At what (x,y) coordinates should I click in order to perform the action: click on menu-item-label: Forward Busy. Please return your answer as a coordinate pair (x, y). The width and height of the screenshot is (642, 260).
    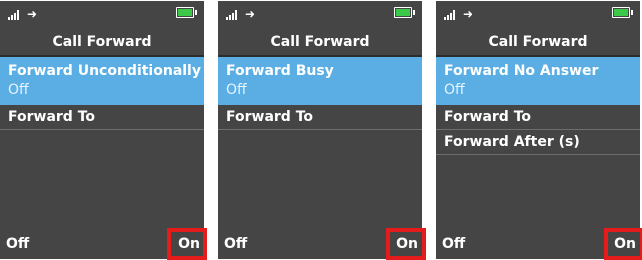
    Looking at the image, I should click on (280, 71).